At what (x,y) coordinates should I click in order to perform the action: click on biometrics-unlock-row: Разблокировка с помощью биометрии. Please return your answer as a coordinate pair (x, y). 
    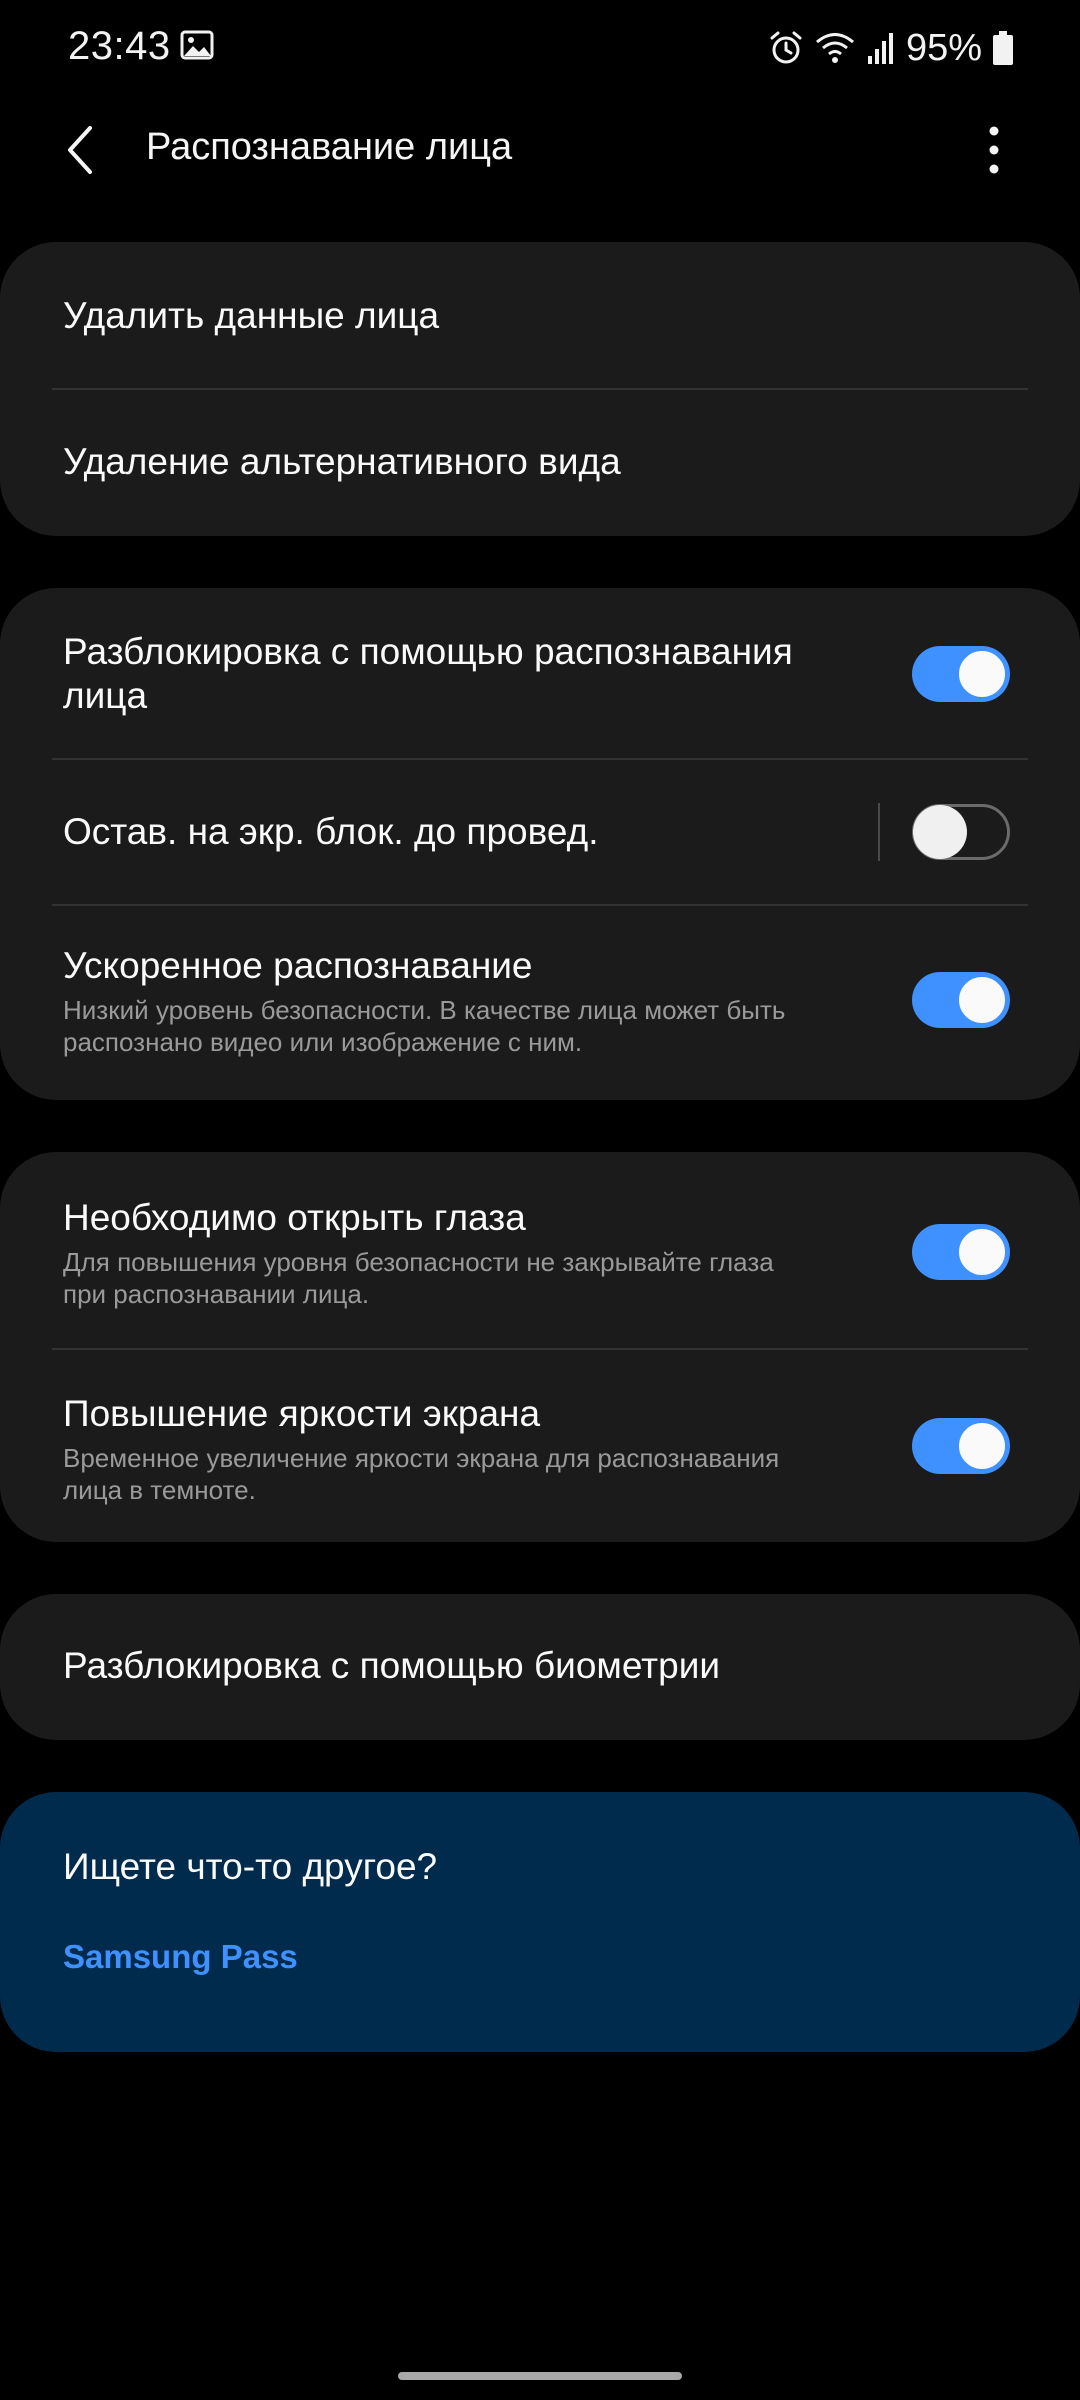
    Looking at the image, I should click on (540, 1667).